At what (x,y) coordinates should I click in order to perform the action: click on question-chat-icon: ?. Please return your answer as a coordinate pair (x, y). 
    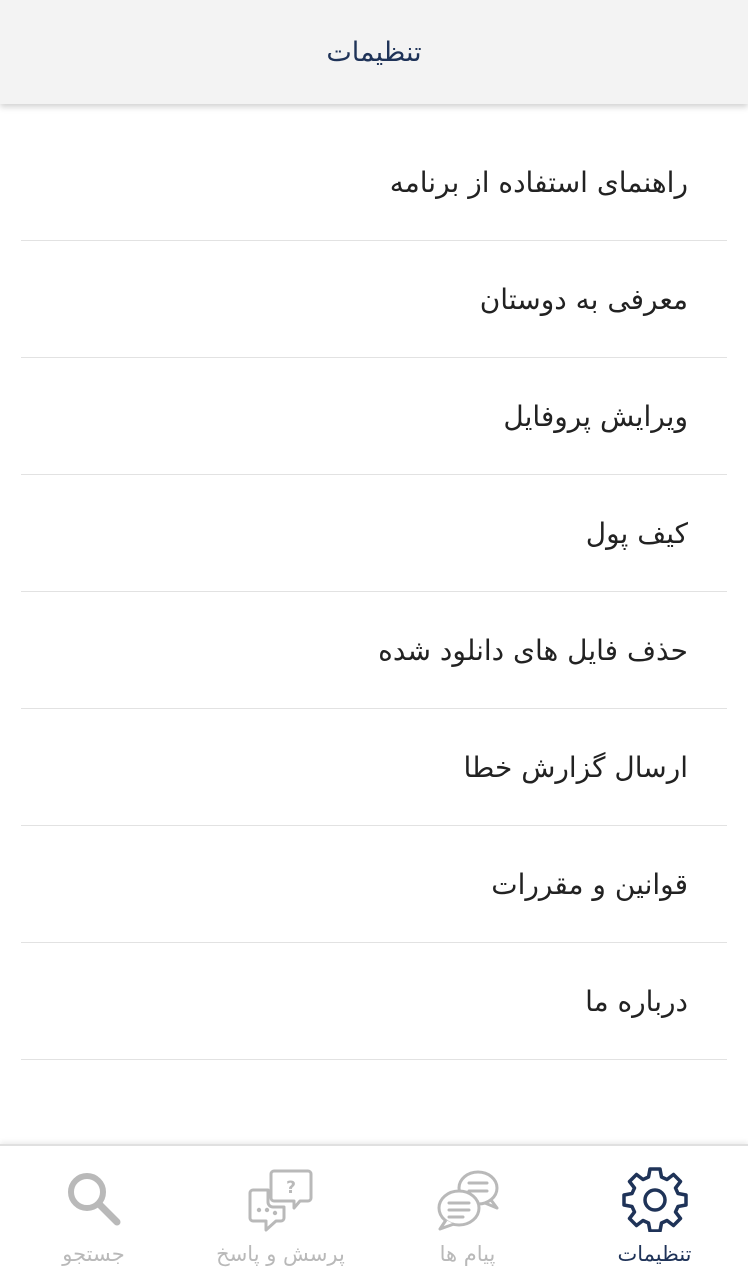
    Looking at the image, I should click on (280, 1200).